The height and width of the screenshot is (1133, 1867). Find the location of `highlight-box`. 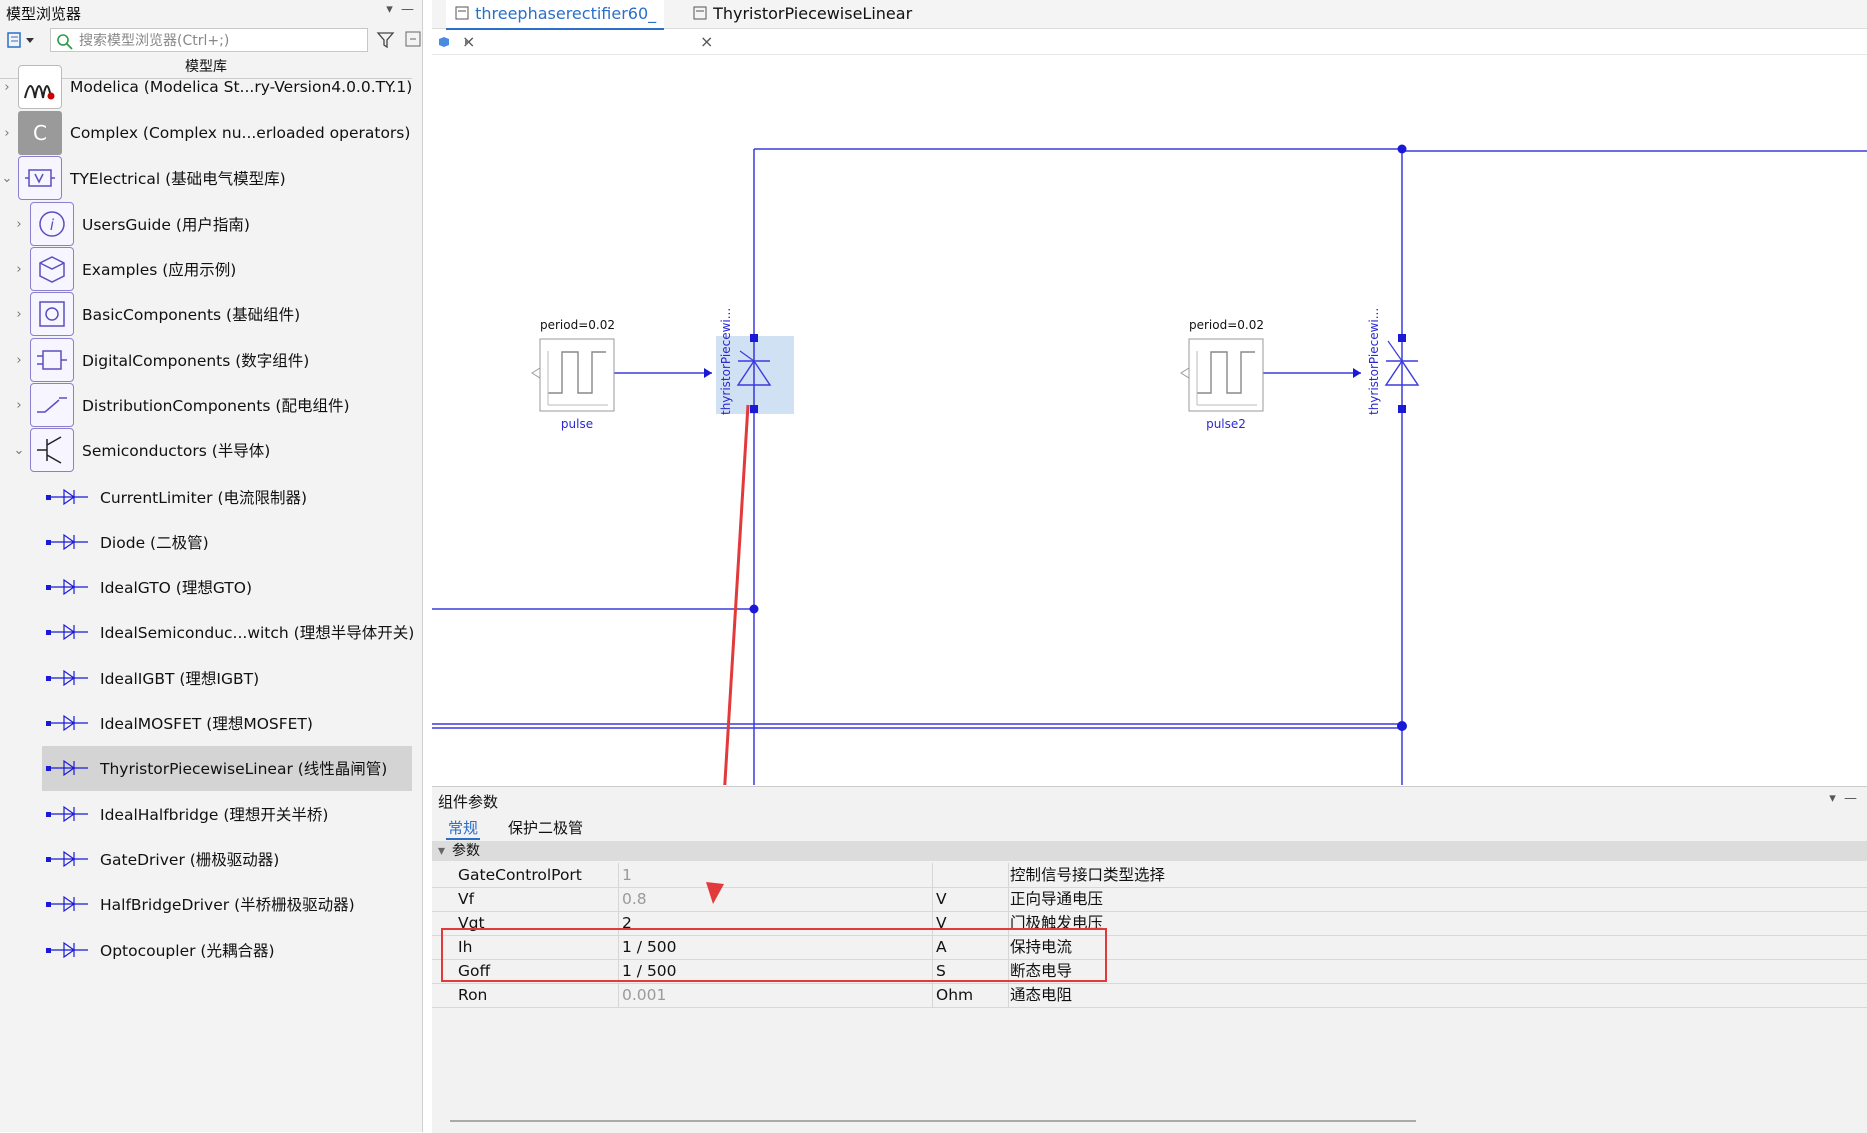

highlight-box is located at coordinates (774, 955).